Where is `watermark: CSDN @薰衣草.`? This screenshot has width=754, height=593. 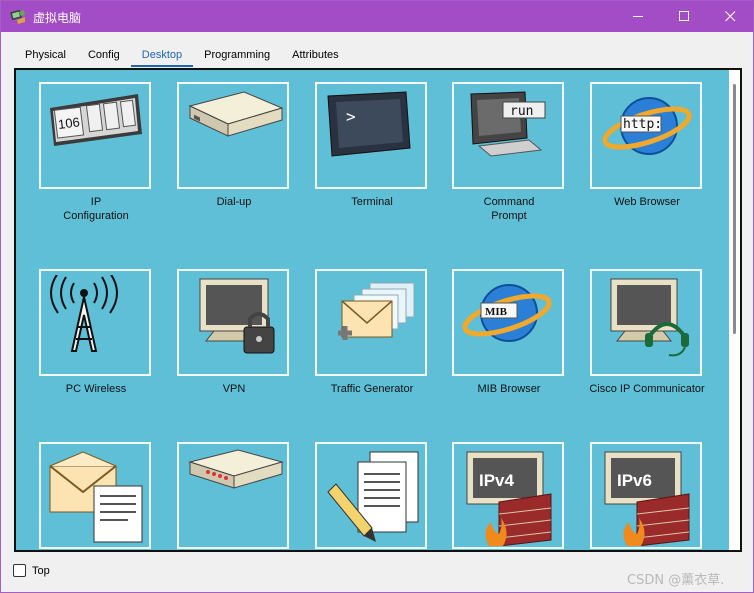
watermark: CSDN @薰衣草. is located at coordinates (676, 580).